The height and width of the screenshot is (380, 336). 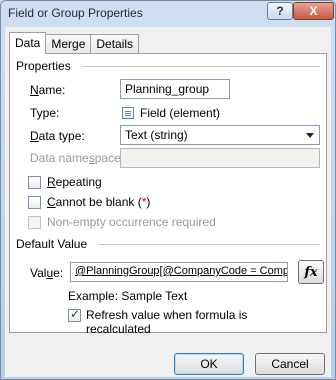 I want to click on refresh-value-label-line2: recalculated, so click(x=118, y=329).